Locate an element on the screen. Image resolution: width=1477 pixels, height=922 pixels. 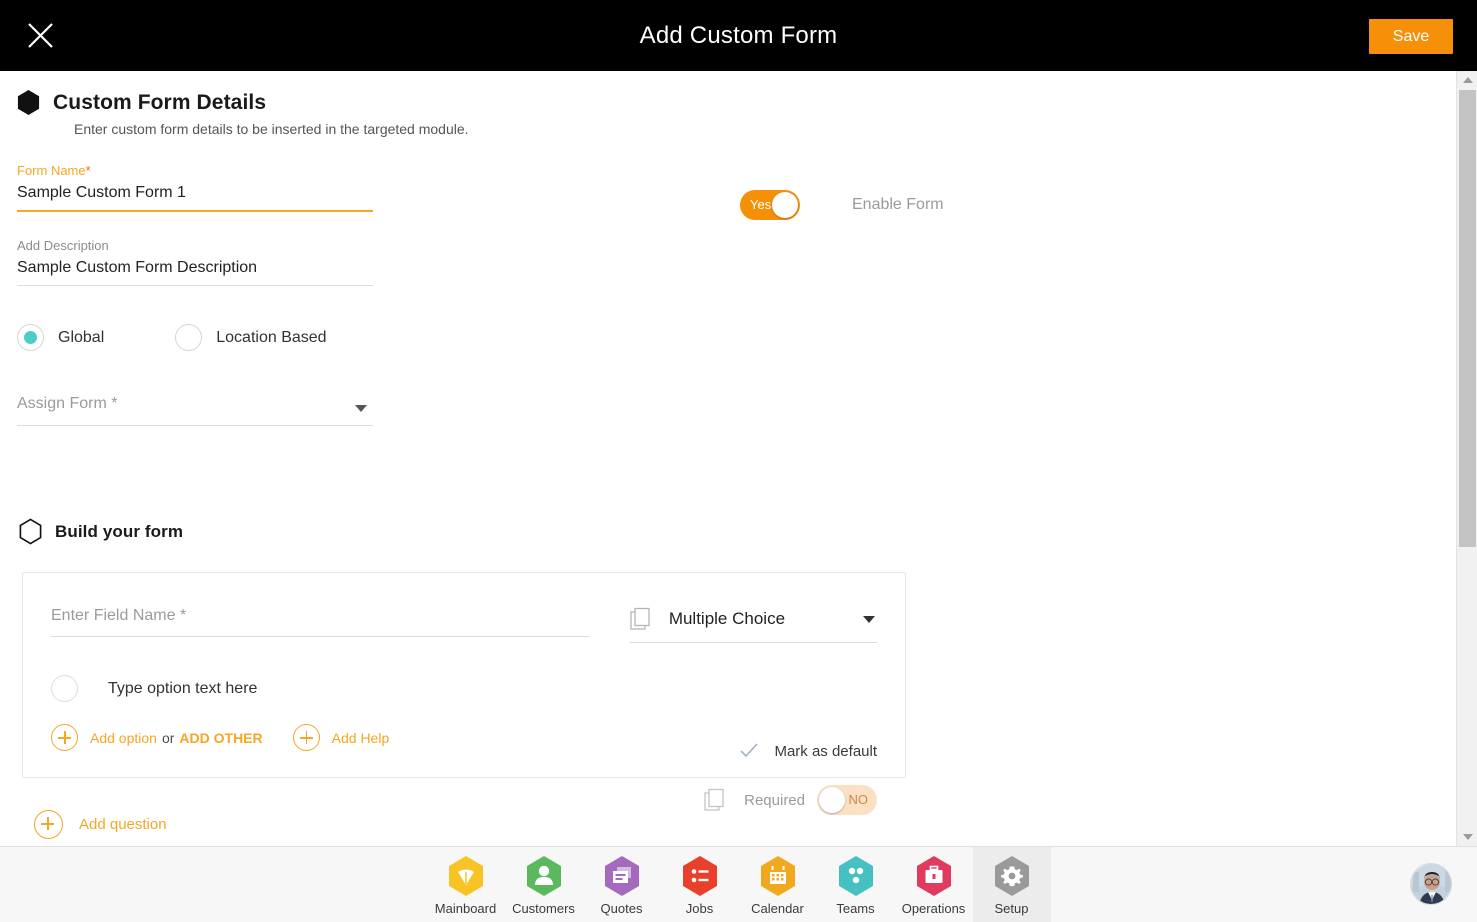
build-your-form-heading: Build your form is located at coordinates (737, 531).